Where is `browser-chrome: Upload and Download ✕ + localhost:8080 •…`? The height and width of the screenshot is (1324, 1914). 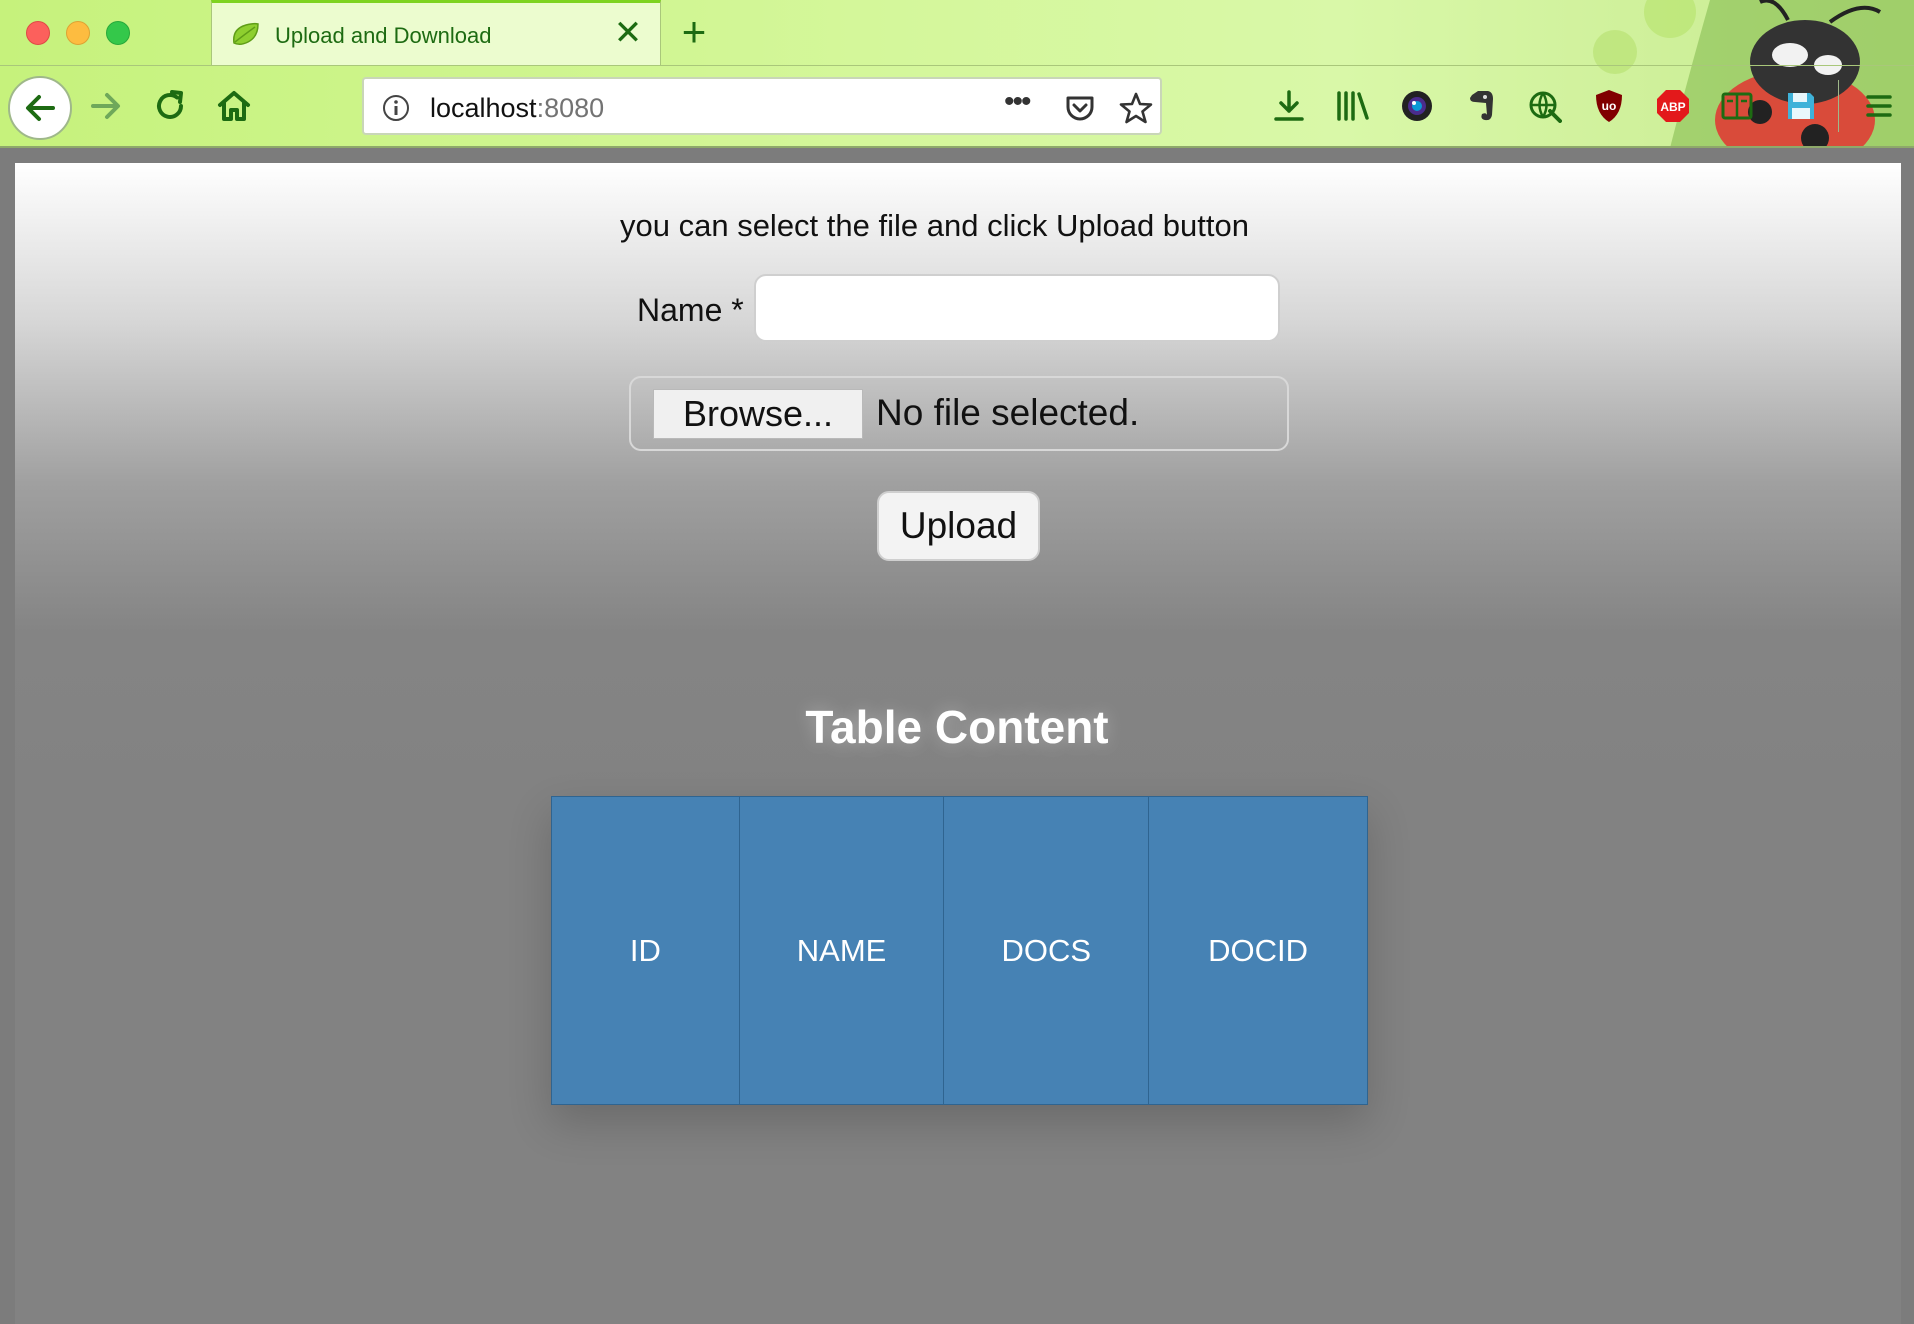
browser-chrome: Upload and Download ✕ + localhost:8080 •… is located at coordinates (957, 74).